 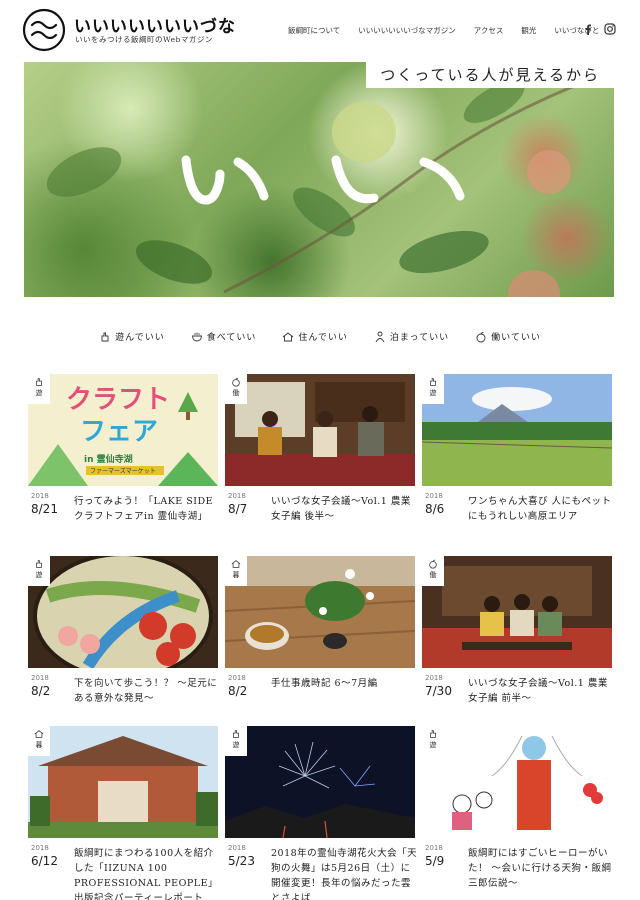 I want to click on article-date: 7/30, so click(x=438, y=691).